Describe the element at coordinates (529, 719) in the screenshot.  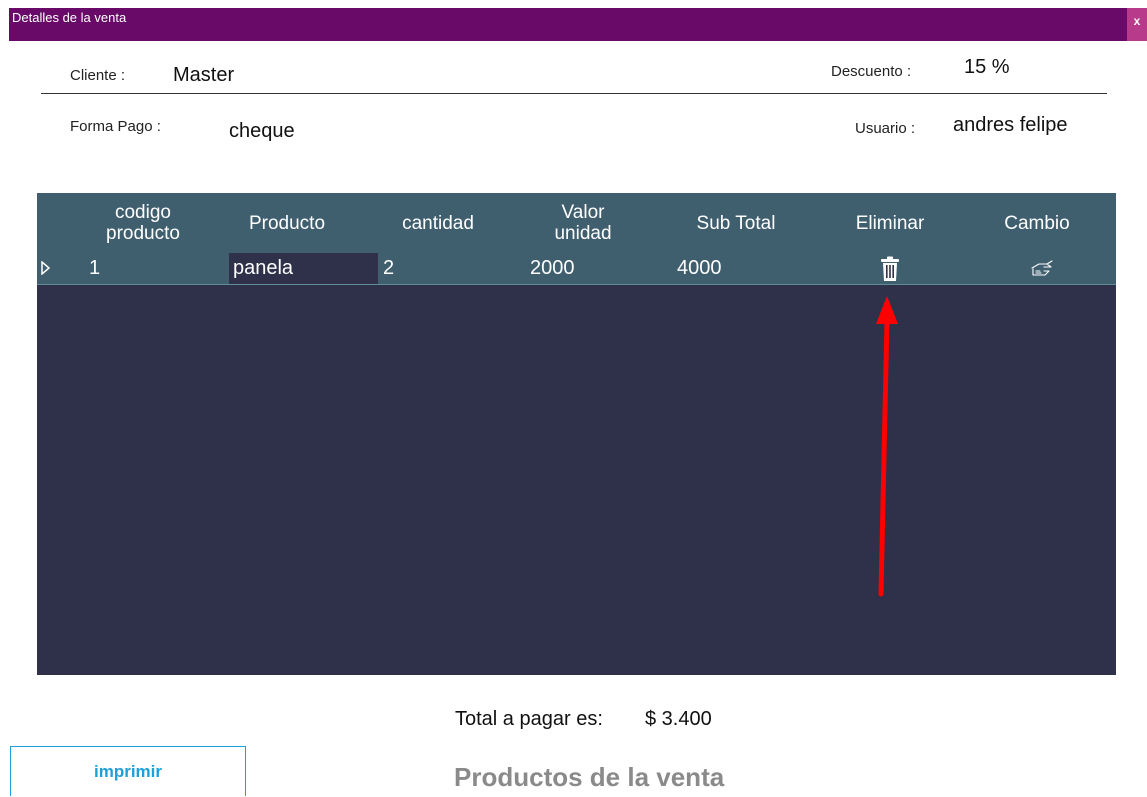
I see `total-label: Total a pagar es:` at that location.